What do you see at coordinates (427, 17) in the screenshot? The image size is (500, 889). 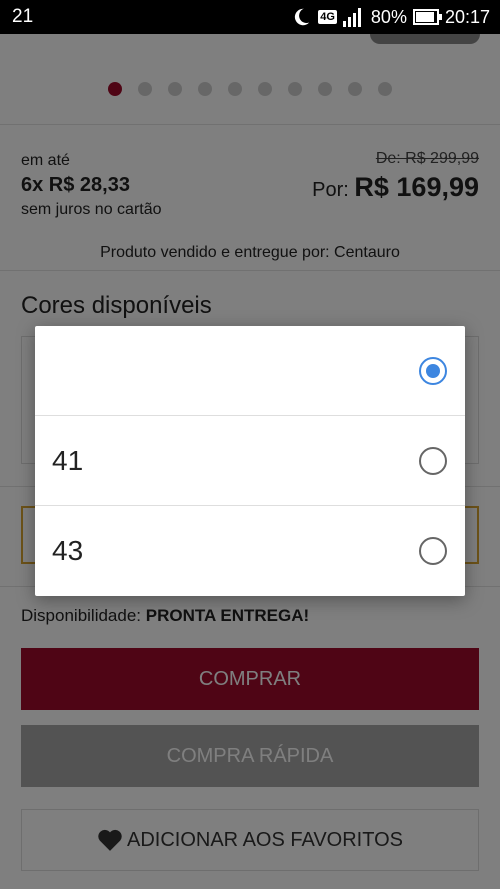 I see `battery-icon` at bounding box center [427, 17].